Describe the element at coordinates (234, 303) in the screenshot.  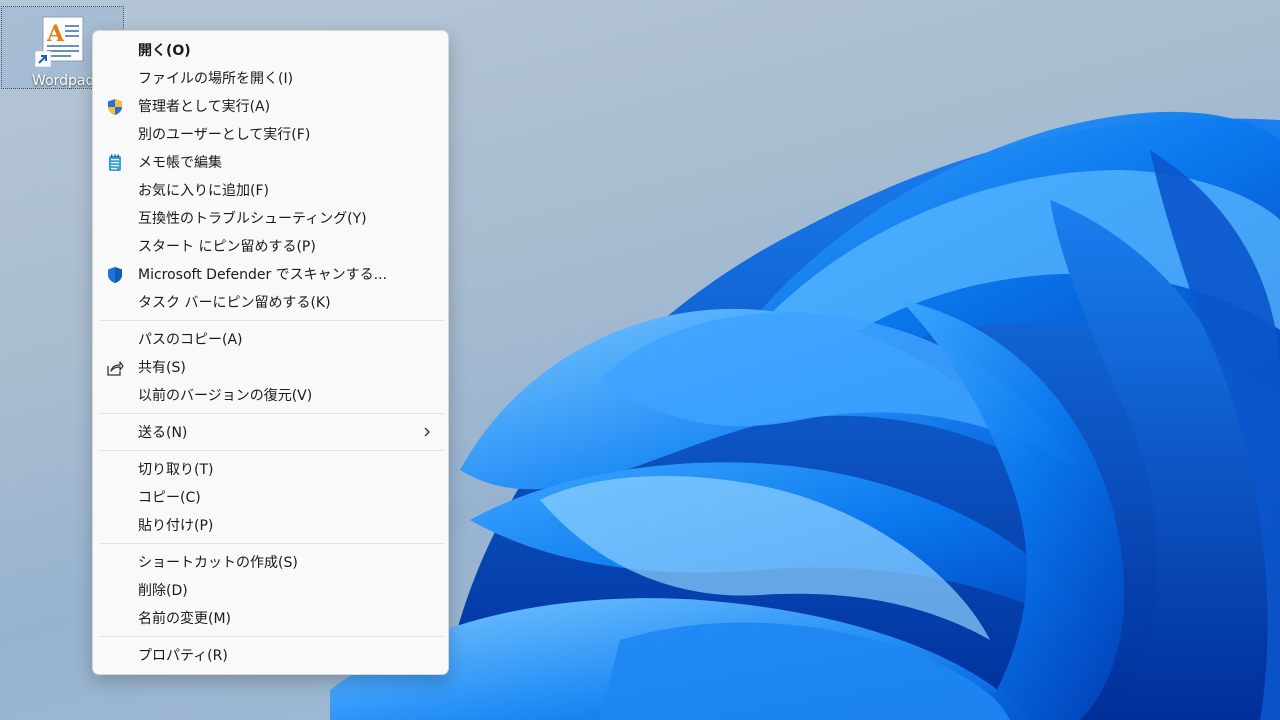
I see `menu-item-label: タスク バーにピン留めする(K)` at that location.